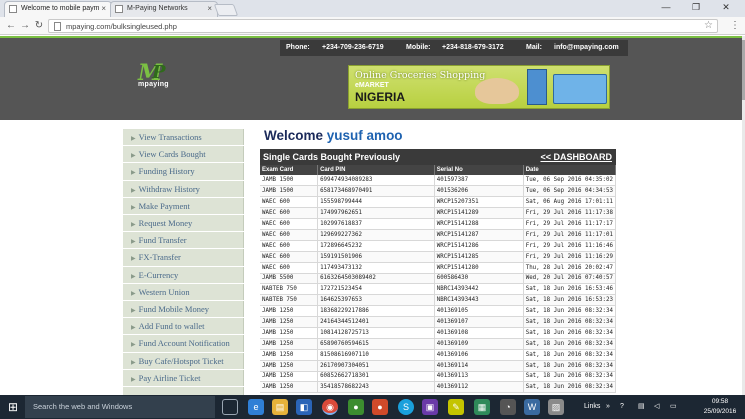 The image size is (745, 419). What do you see at coordinates (673, 407) in the screenshot?
I see `notifications-icon: ▭` at bounding box center [673, 407].